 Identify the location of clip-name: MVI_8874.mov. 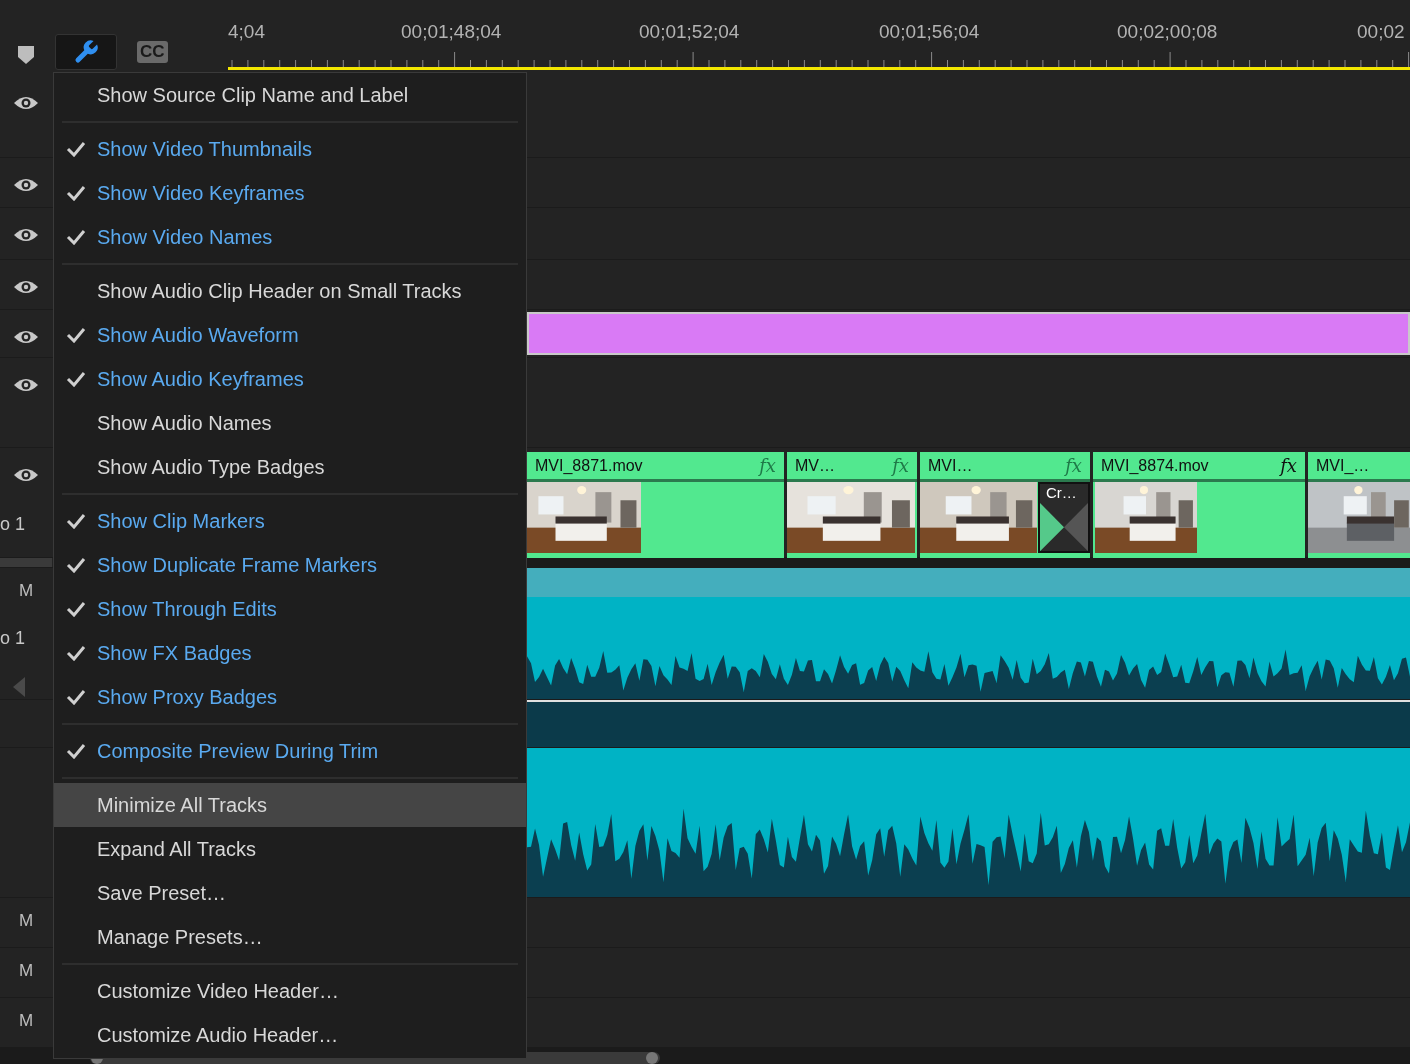
(1155, 465).